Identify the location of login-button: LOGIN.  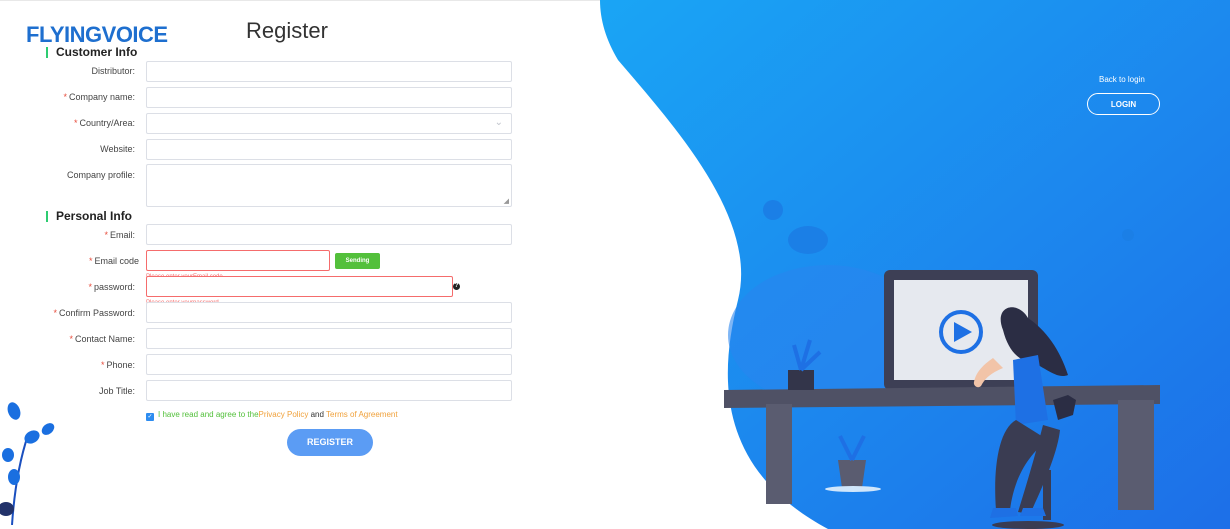
(1123, 104).